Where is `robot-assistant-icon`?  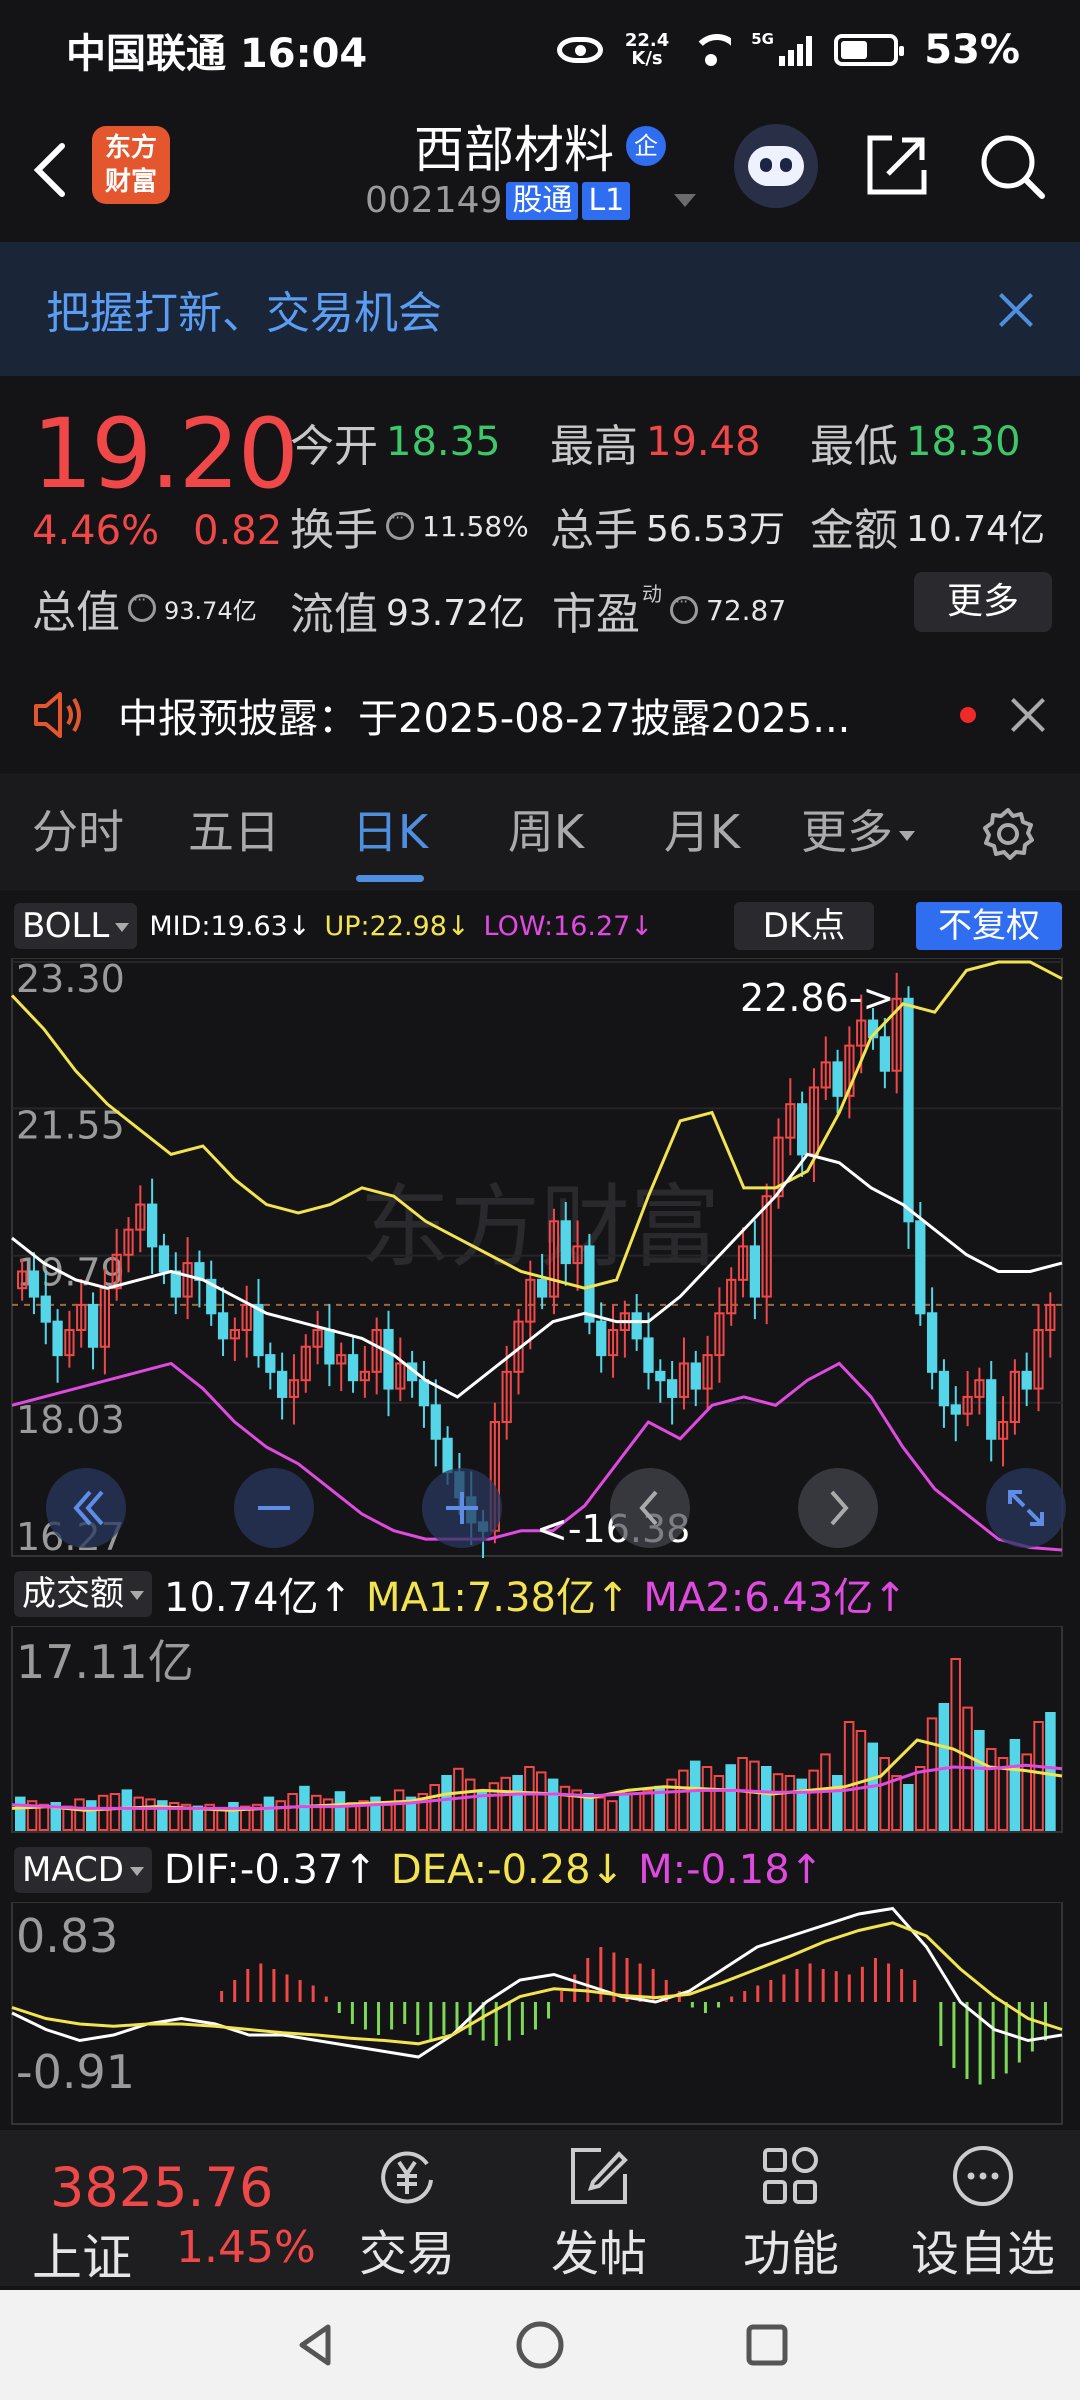
robot-assistant-icon is located at coordinates (776, 166).